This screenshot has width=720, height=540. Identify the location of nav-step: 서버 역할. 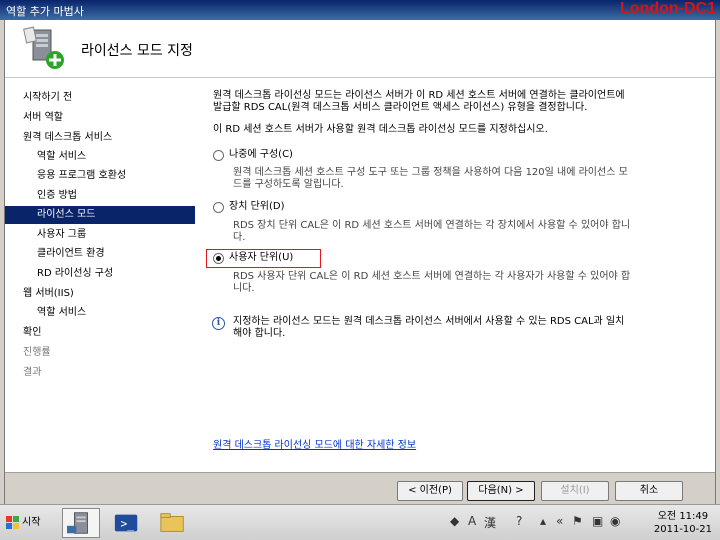
(100, 118).